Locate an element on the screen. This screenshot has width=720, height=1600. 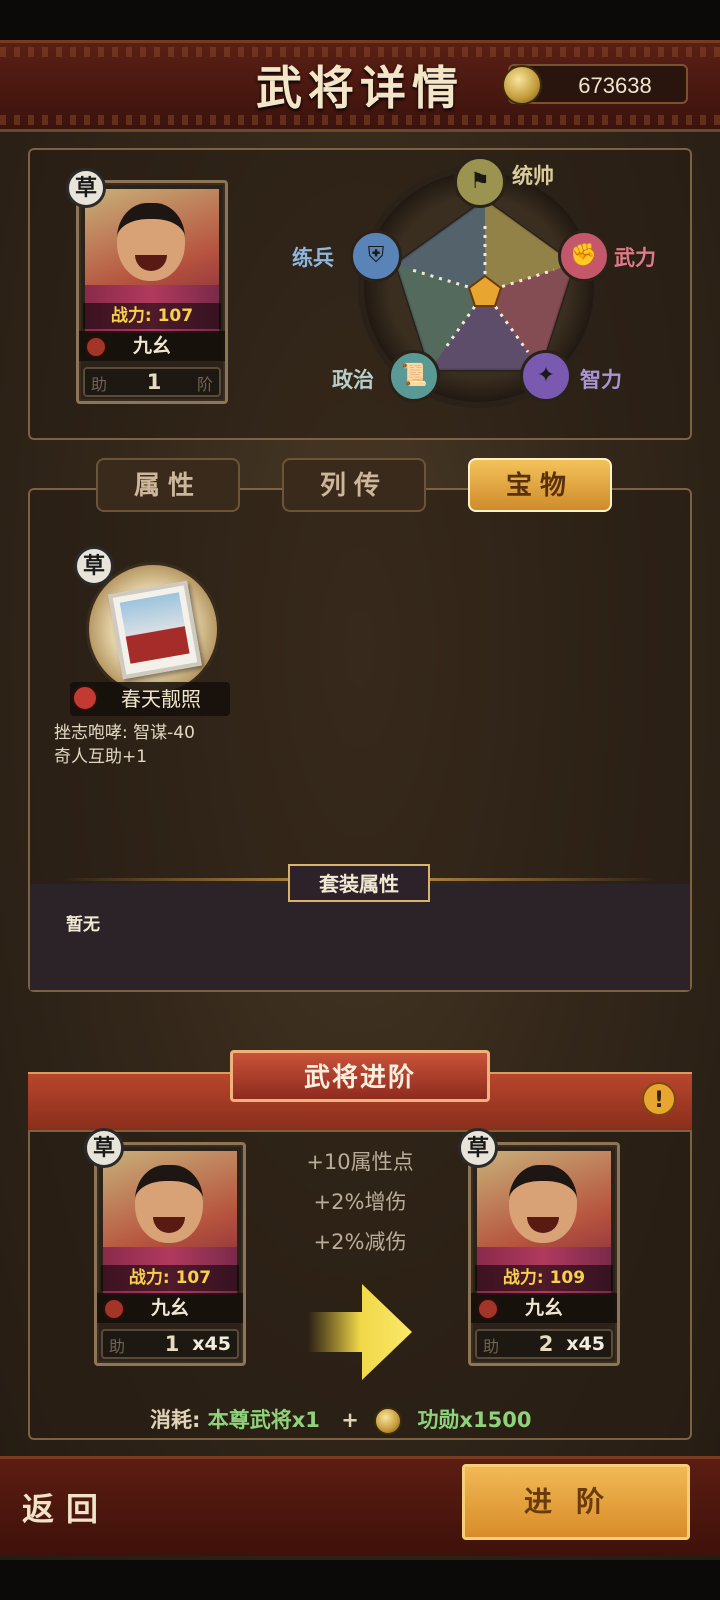
hero-card: 战力: 107 九幺 助 1 阶 is located at coordinates (152, 292).